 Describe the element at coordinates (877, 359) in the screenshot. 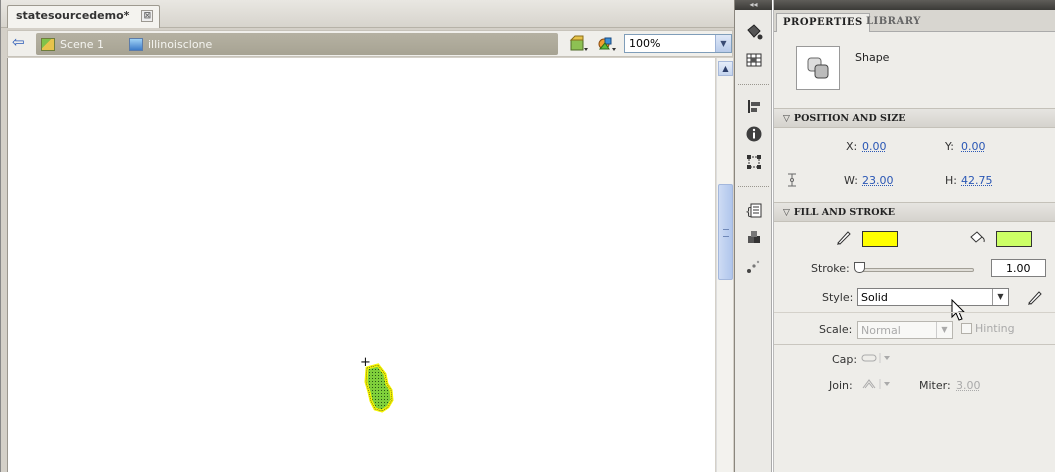

I see `cap-select` at that location.